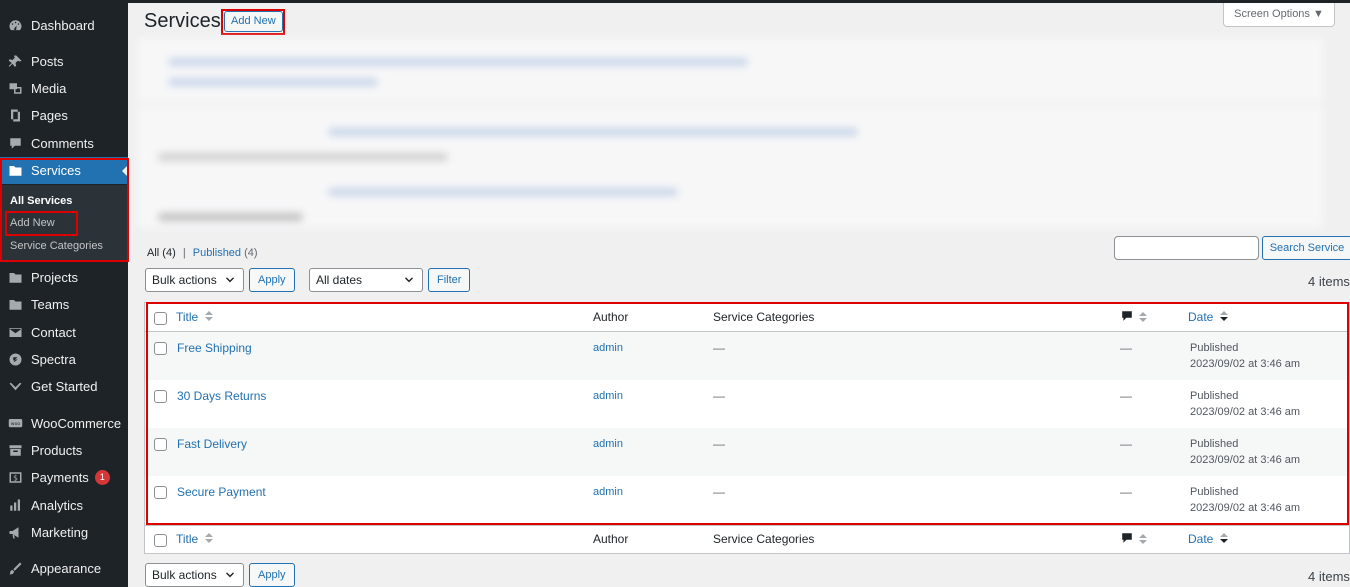  What do you see at coordinates (182, 21) in the screenshot?
I see `page-title: Services` at bounding box center [182, 21].